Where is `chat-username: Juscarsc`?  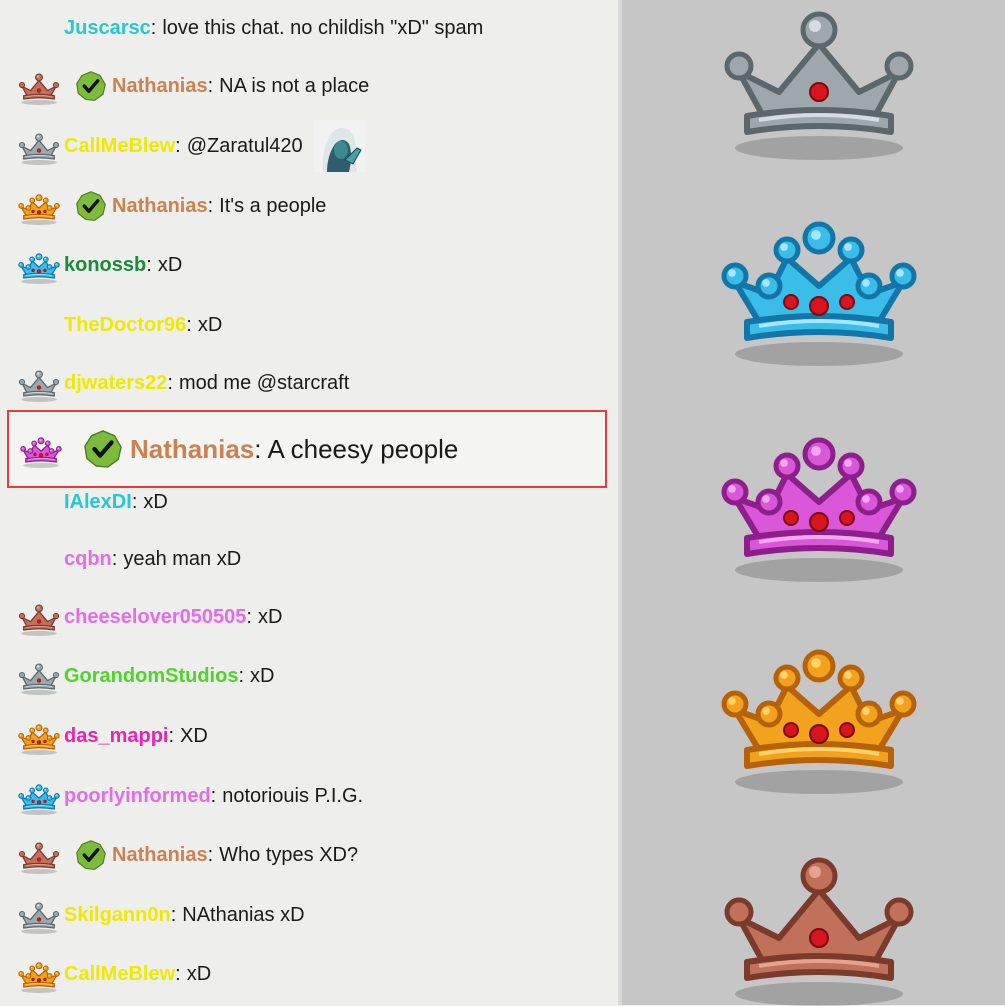
chat-username: Juscarsc is located at coordinates (107, 28).